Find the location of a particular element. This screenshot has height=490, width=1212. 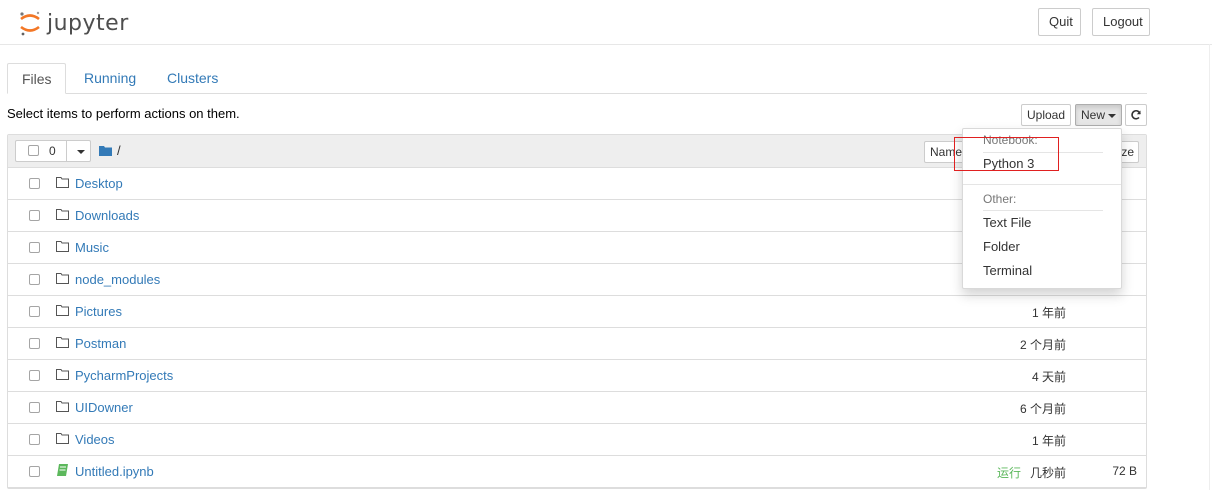

item-modified: 2 个月前 is located at coordinates (1042, 345).